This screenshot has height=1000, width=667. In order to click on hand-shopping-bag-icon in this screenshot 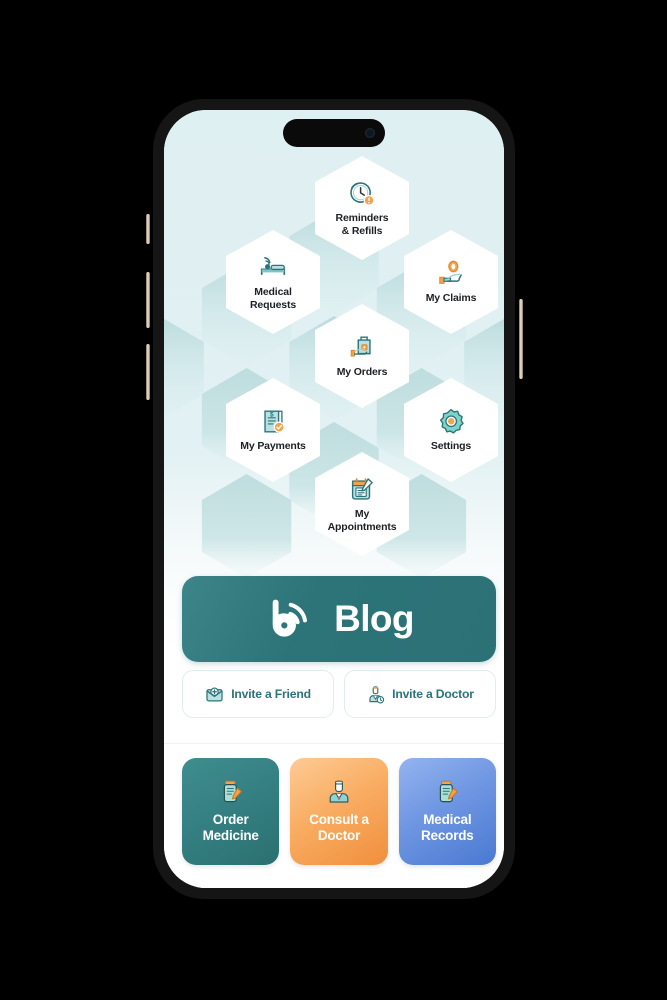, I will do `click(360, 346)`.